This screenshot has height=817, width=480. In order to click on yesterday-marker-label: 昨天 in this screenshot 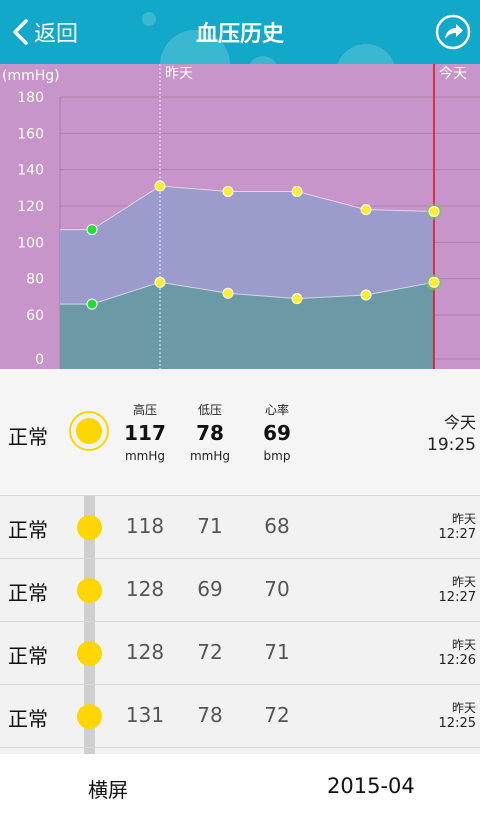, I will do `click(179, 74)`.